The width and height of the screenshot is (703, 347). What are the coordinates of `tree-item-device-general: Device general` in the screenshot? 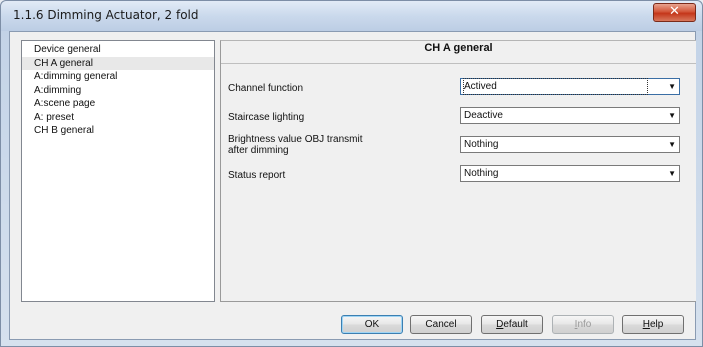 It's located at (118, 50).